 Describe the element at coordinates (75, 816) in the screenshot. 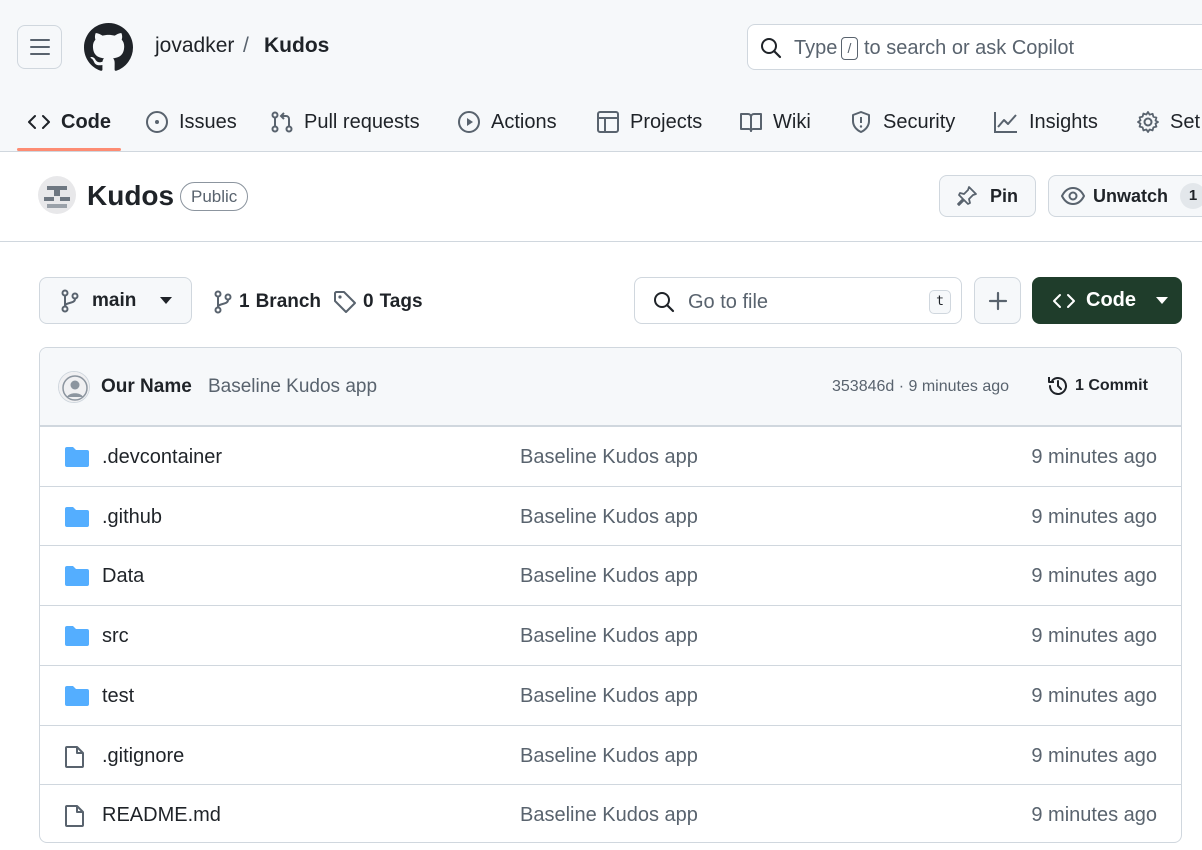

I see `file-icon` at that location.